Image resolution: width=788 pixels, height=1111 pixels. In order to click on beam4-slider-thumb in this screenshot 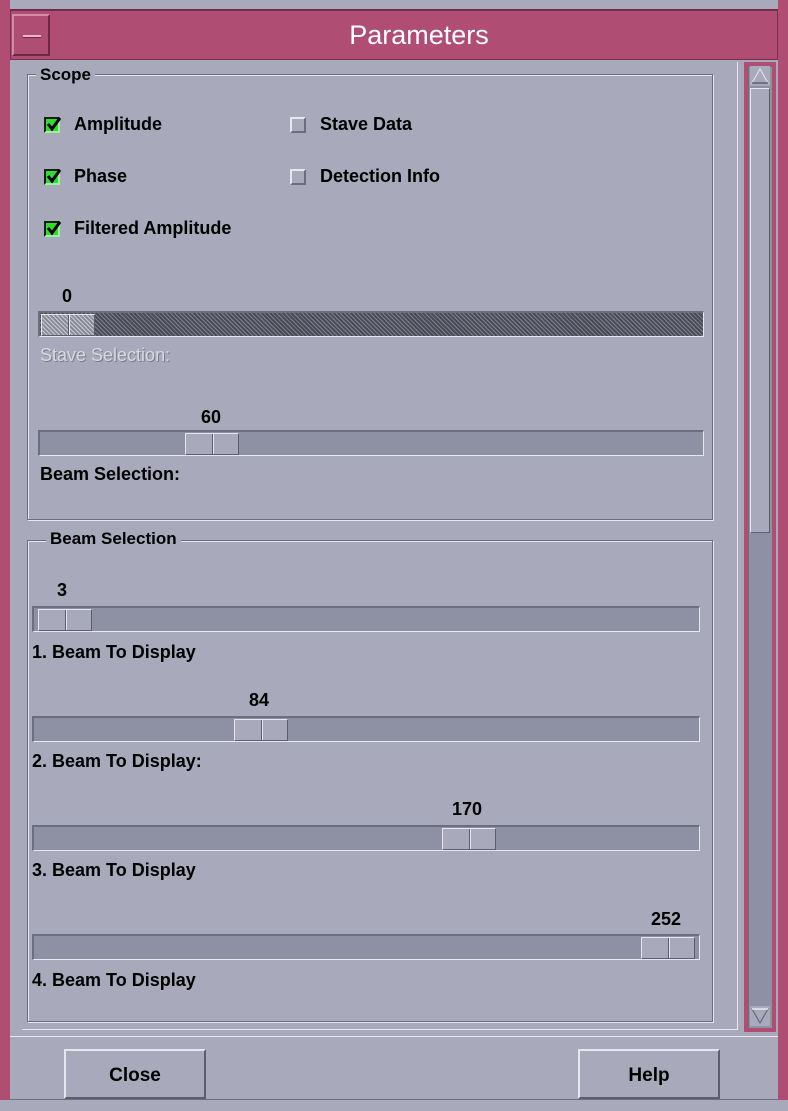, I will do `click(668, 948)`.